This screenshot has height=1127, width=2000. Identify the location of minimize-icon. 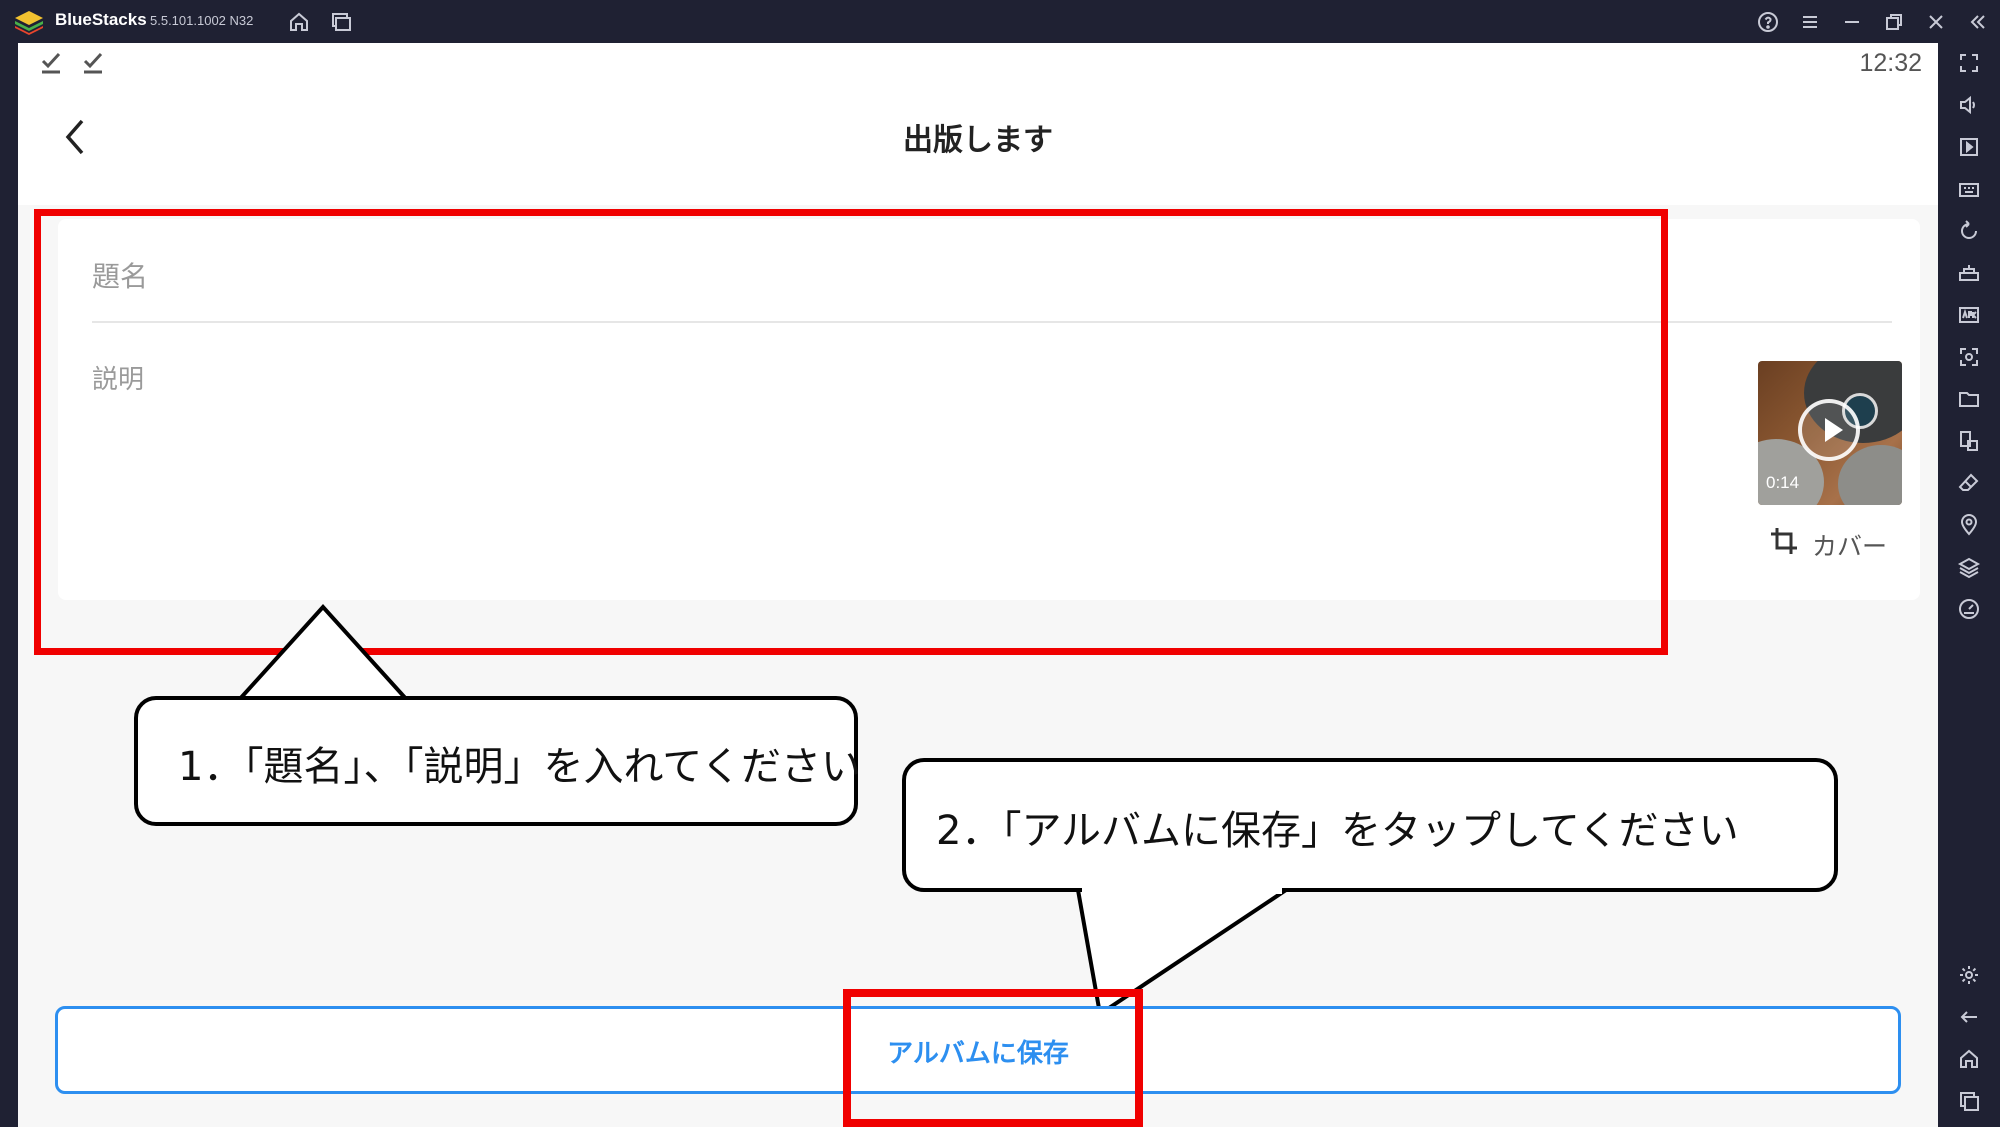
(1852, 22).